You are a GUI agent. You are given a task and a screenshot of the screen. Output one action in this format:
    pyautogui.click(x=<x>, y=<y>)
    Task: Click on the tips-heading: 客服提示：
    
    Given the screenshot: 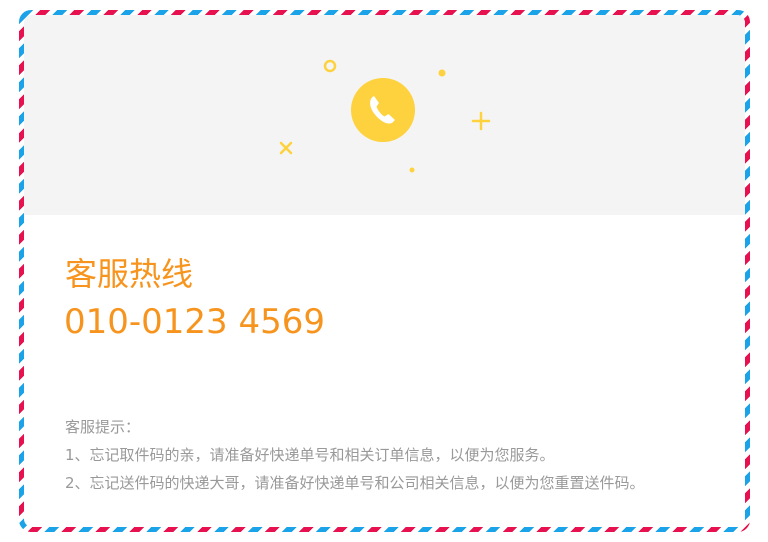 What is the action you would take?
    pyautogui.click(x=103, y=427)
    